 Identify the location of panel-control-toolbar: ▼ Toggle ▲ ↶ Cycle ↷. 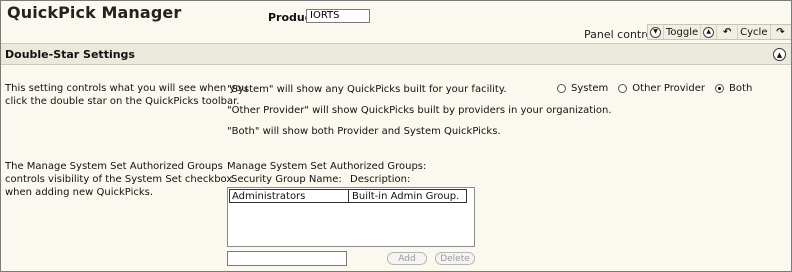
(719, 32).